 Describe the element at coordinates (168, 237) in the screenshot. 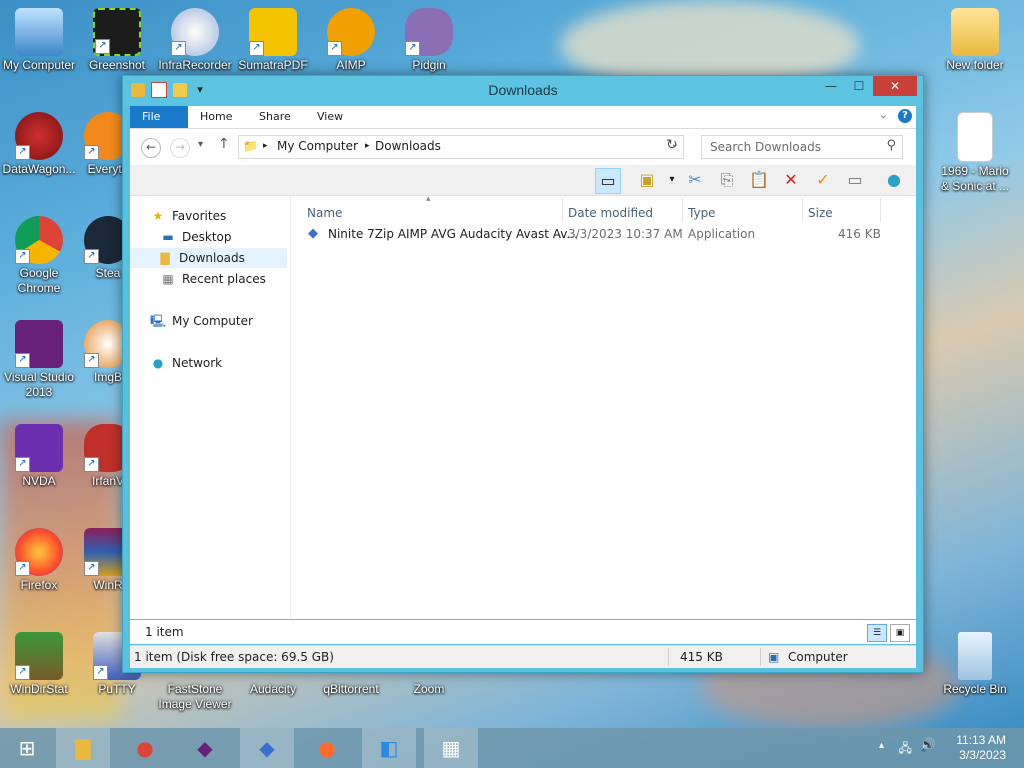

I see `desktop-icon: ▬` at that location.